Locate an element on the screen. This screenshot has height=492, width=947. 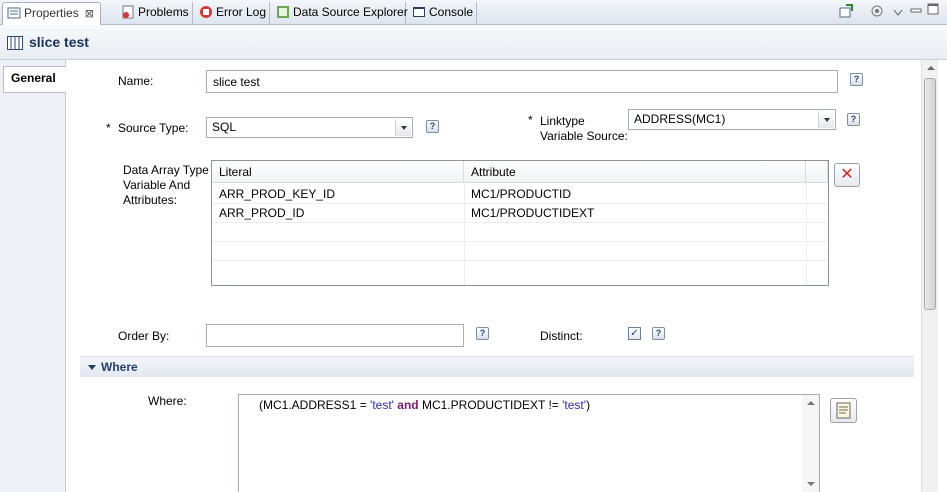
where-label: Where: is located at coordinates (167, 401).